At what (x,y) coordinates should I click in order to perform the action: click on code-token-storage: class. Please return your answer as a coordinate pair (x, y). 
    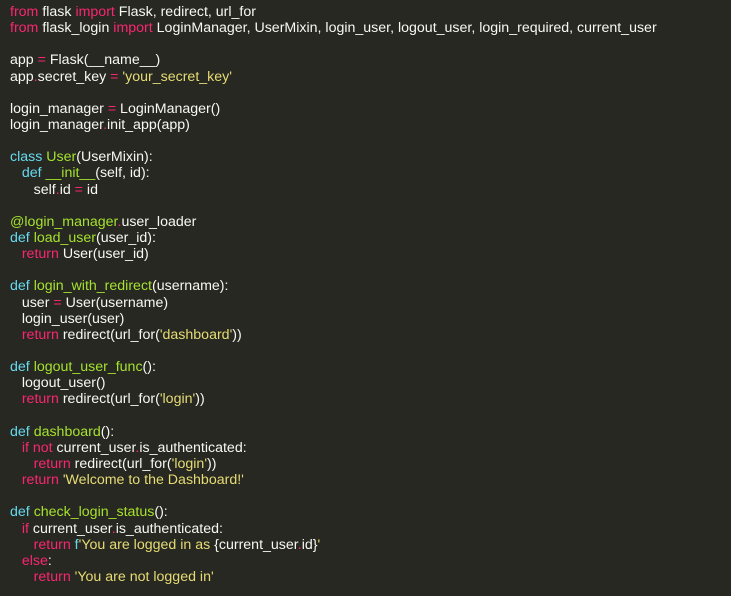
    Looking at the image, I should click on (26, 157).